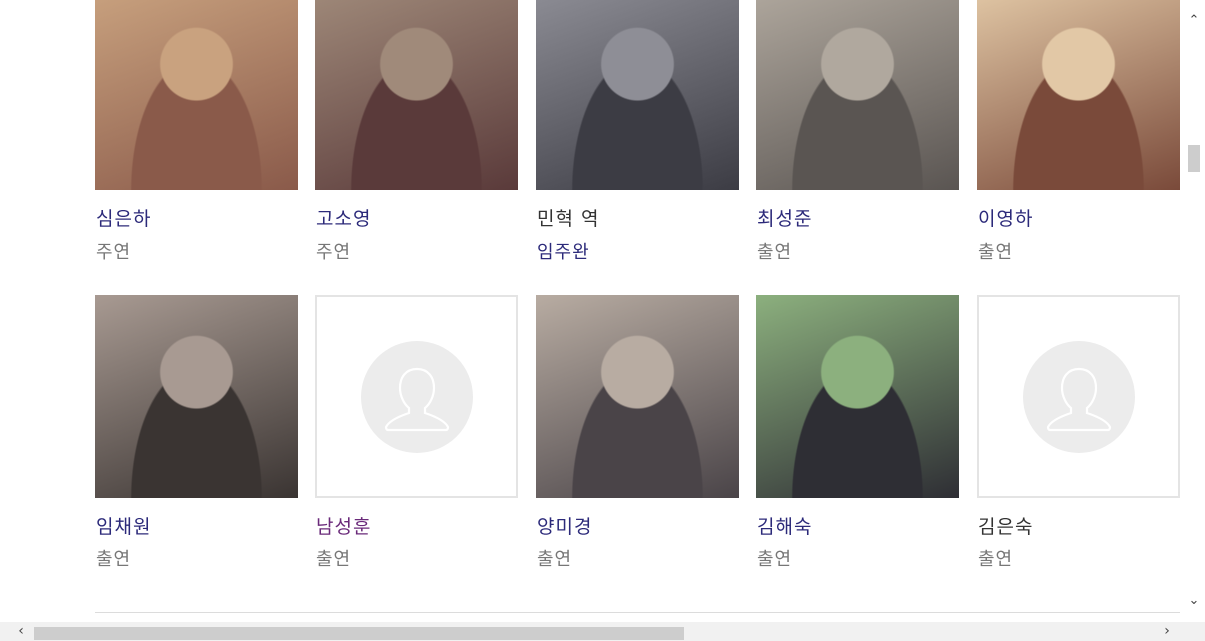 Image resolution: width=1205 pixels, height=641 pixels. I want to click on cast-name-link: 최성준, so click(784, 217).